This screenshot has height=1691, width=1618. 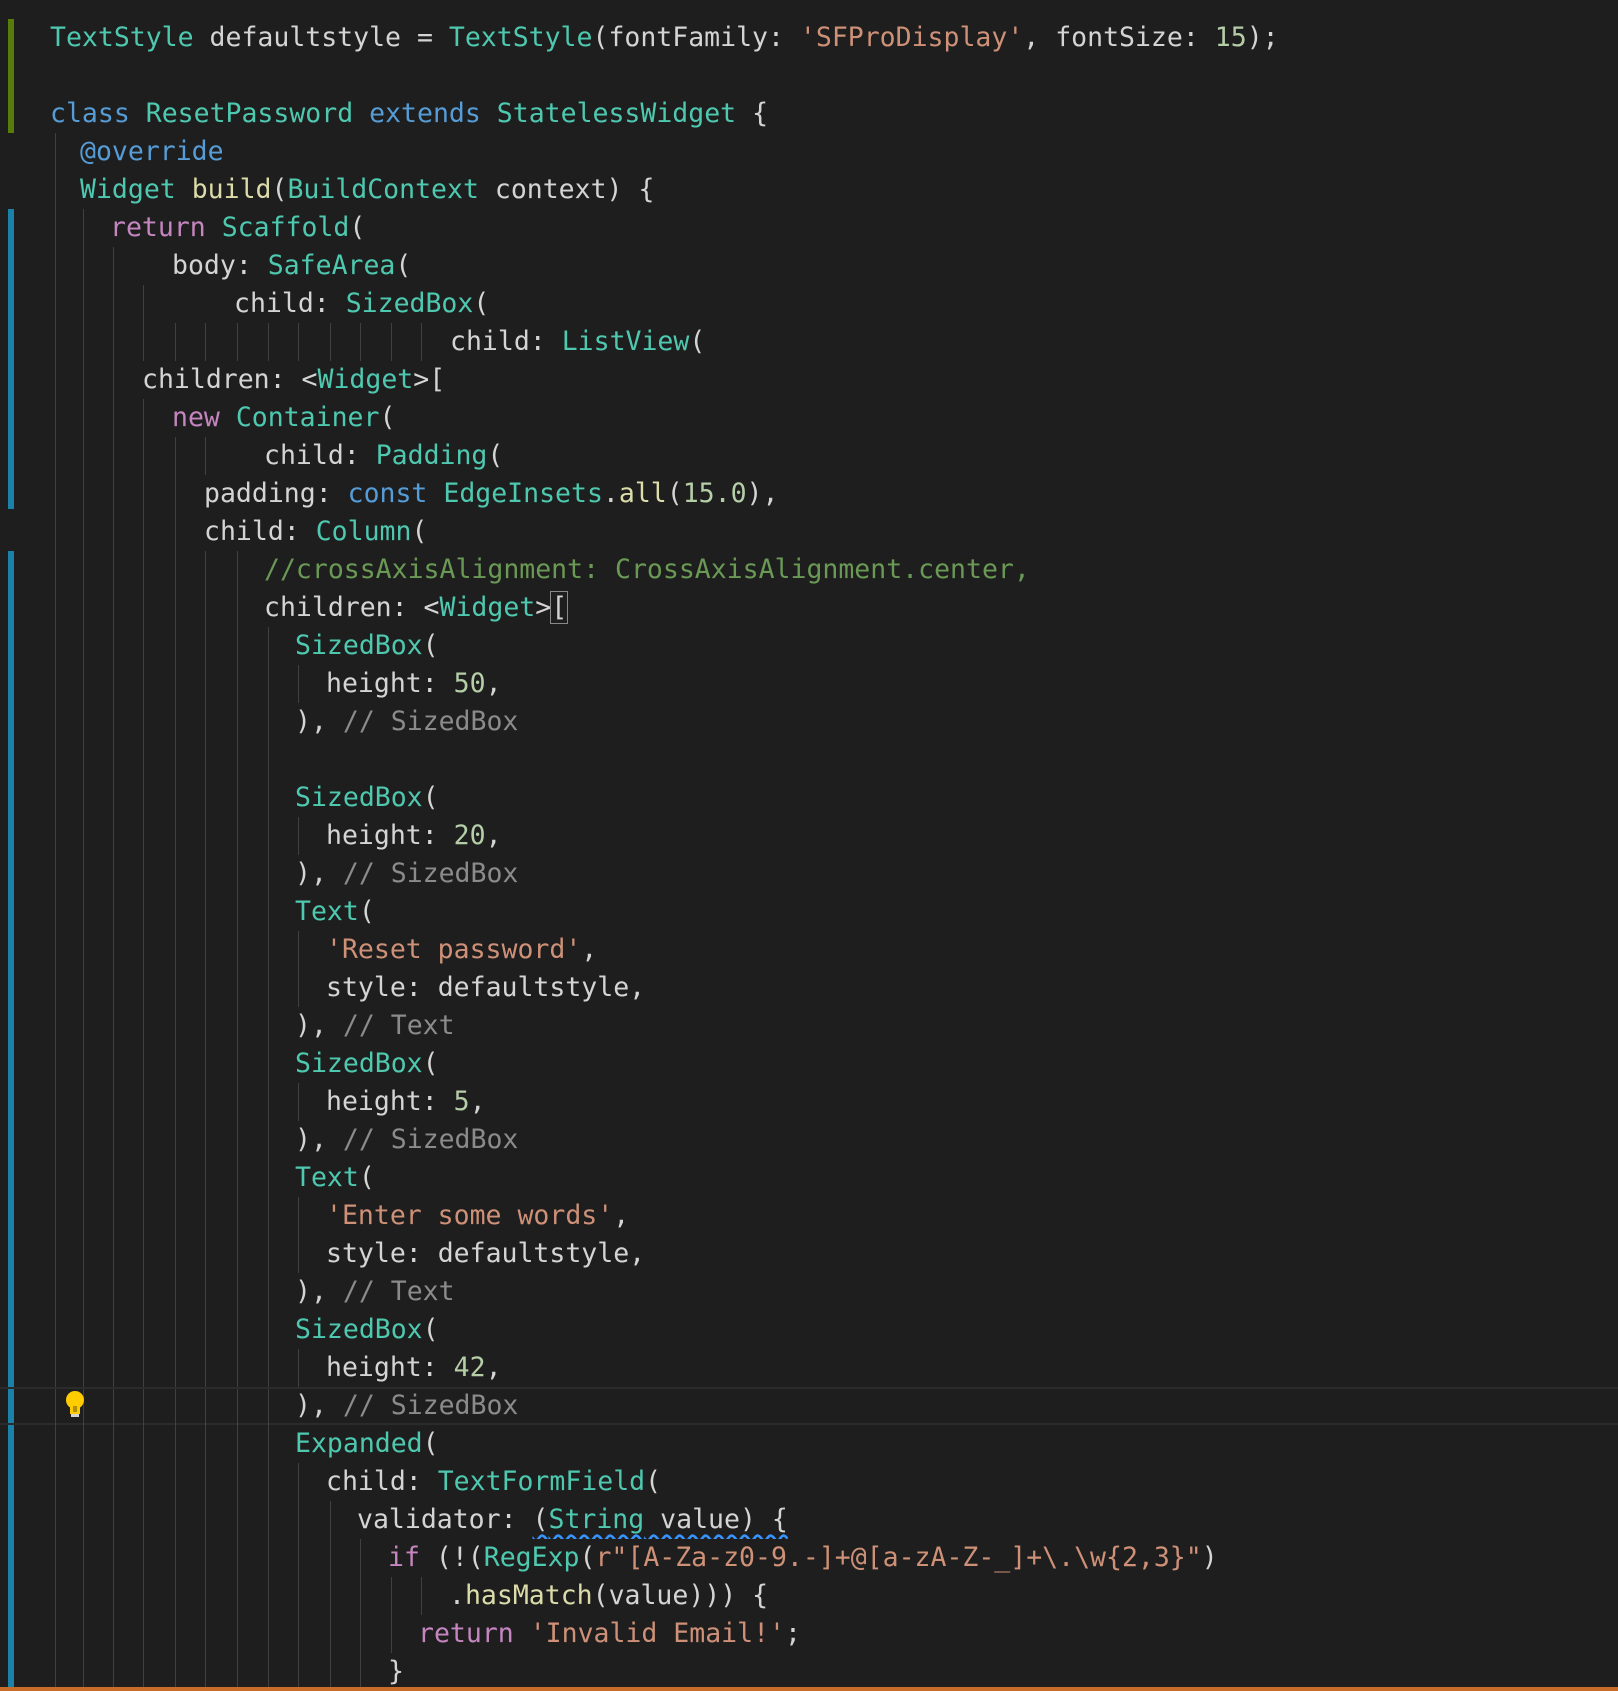 What do you see at coordinates (249, 113) in the screenshot?
I see `code-token: ResetPassword` at bounding box center [249, 113].